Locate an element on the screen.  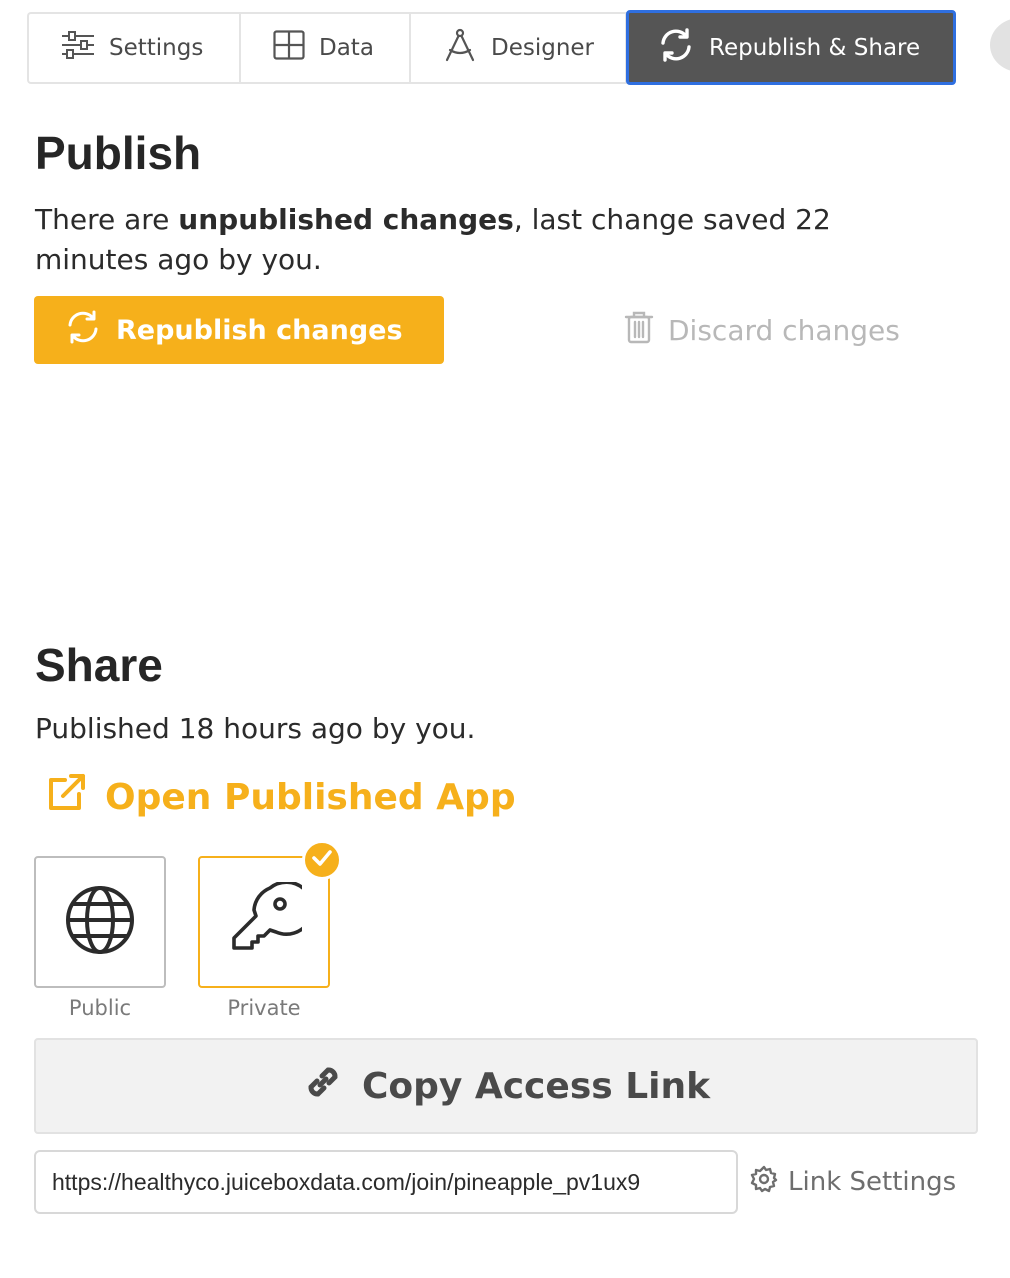
check-icon is located at coordinates (322, 860).